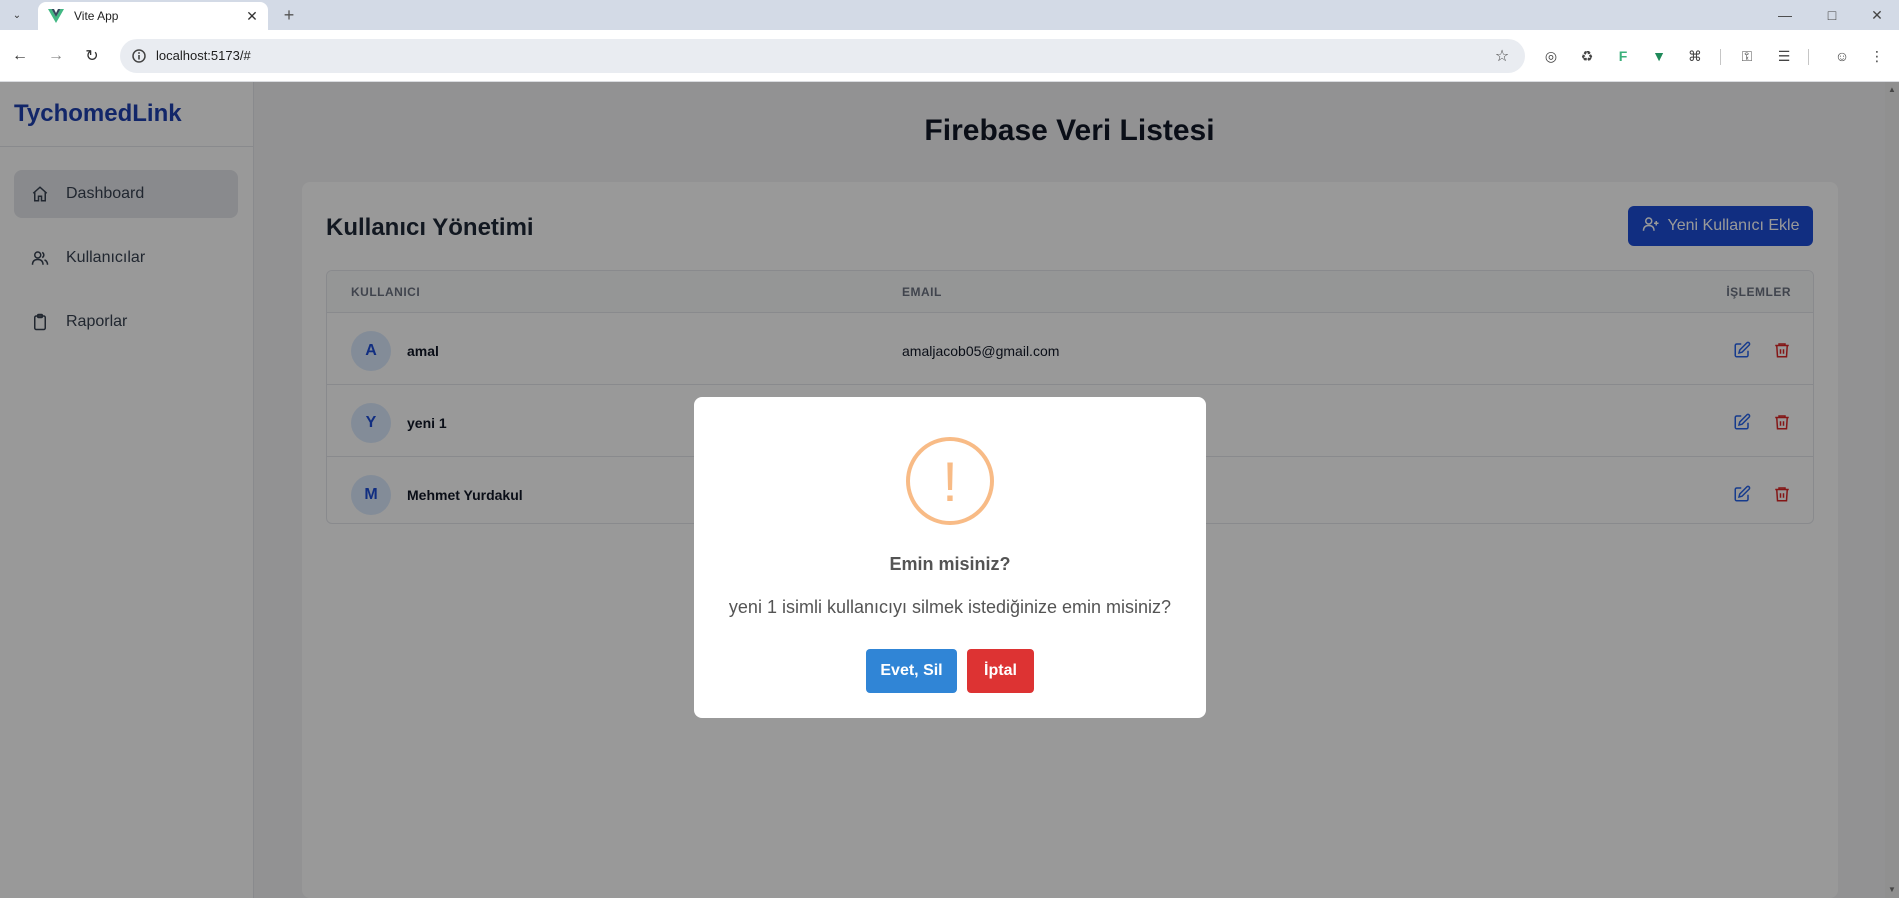 This screenshot has height=898, width=1899. I want to click on new-tab-icon: +, so click(289, 15).